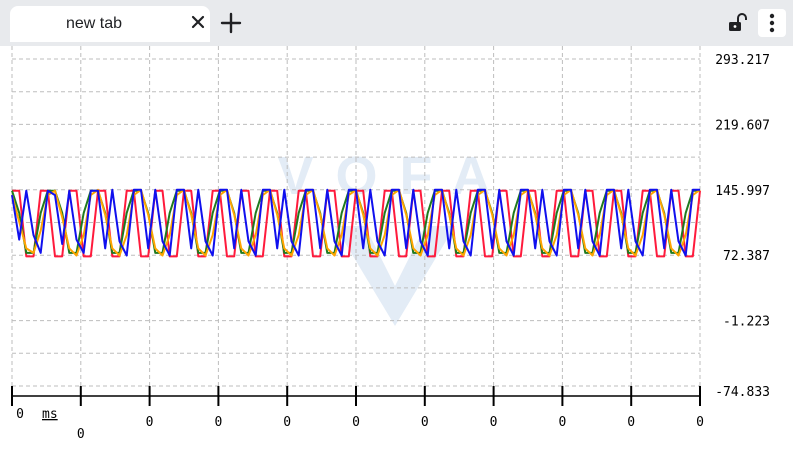 This screenshot has width=793, height=459. I want to click on y-tick-label: 219.607, so click(742, 125).